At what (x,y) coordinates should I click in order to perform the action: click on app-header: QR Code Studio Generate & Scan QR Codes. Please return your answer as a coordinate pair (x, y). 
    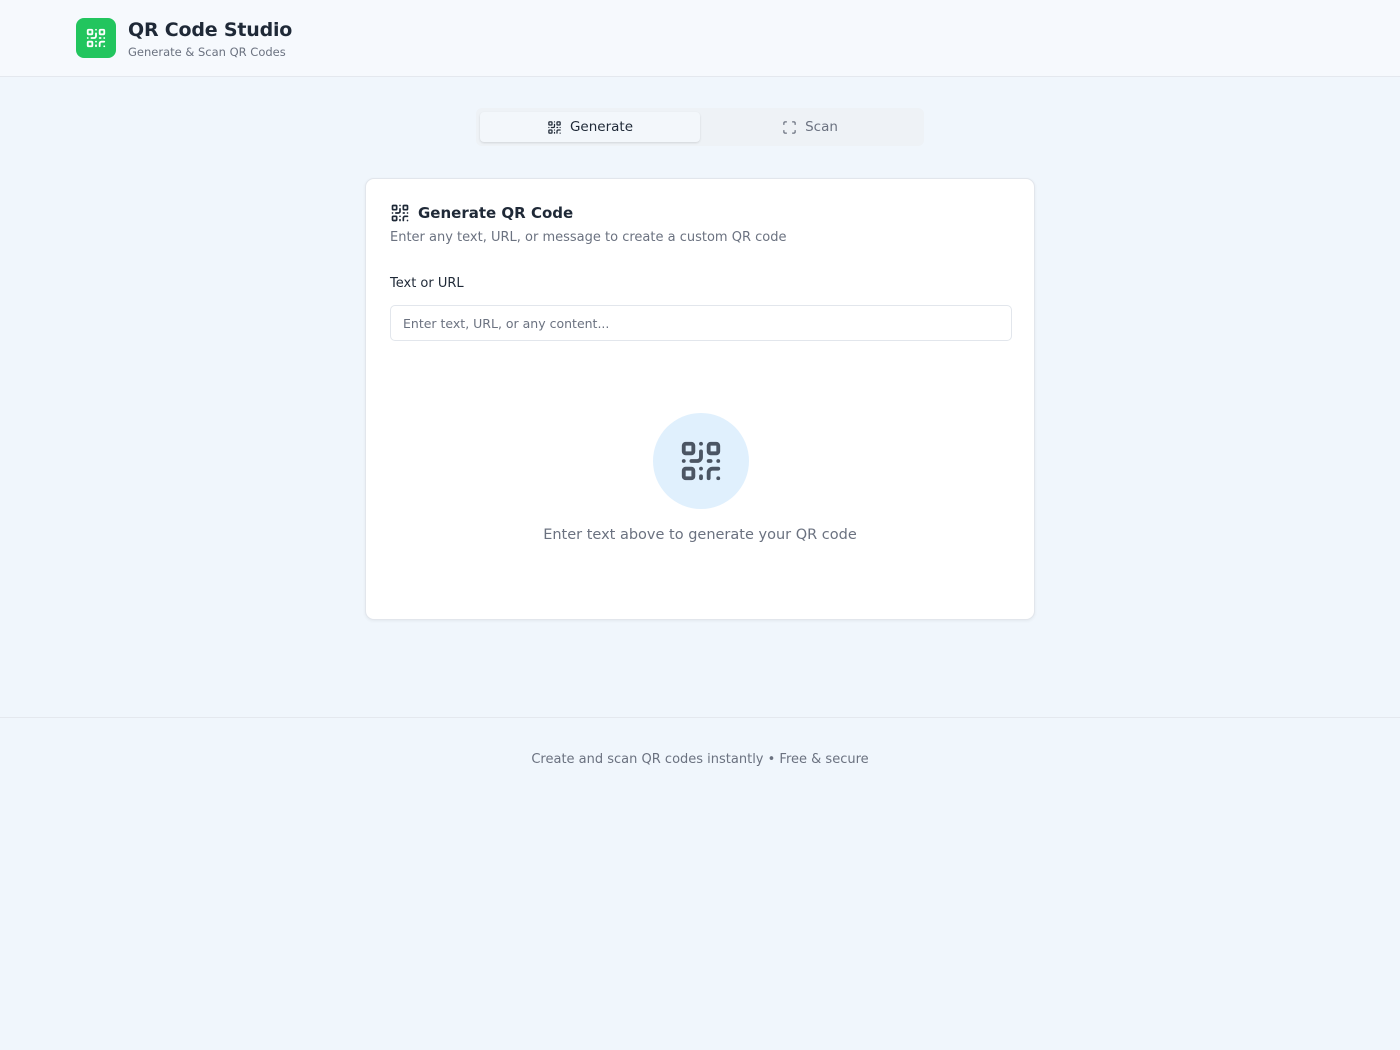
    Looking at the image, I should click on (700, 38).